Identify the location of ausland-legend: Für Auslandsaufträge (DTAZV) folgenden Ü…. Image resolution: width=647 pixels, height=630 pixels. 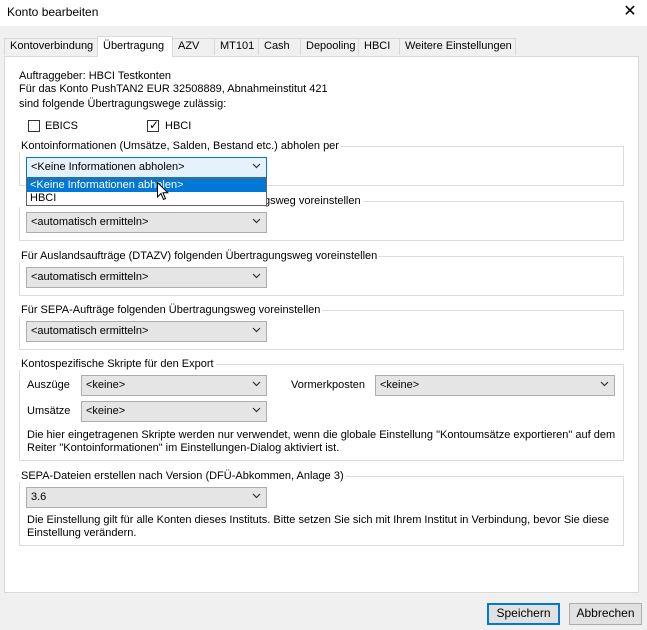
(199, 256).